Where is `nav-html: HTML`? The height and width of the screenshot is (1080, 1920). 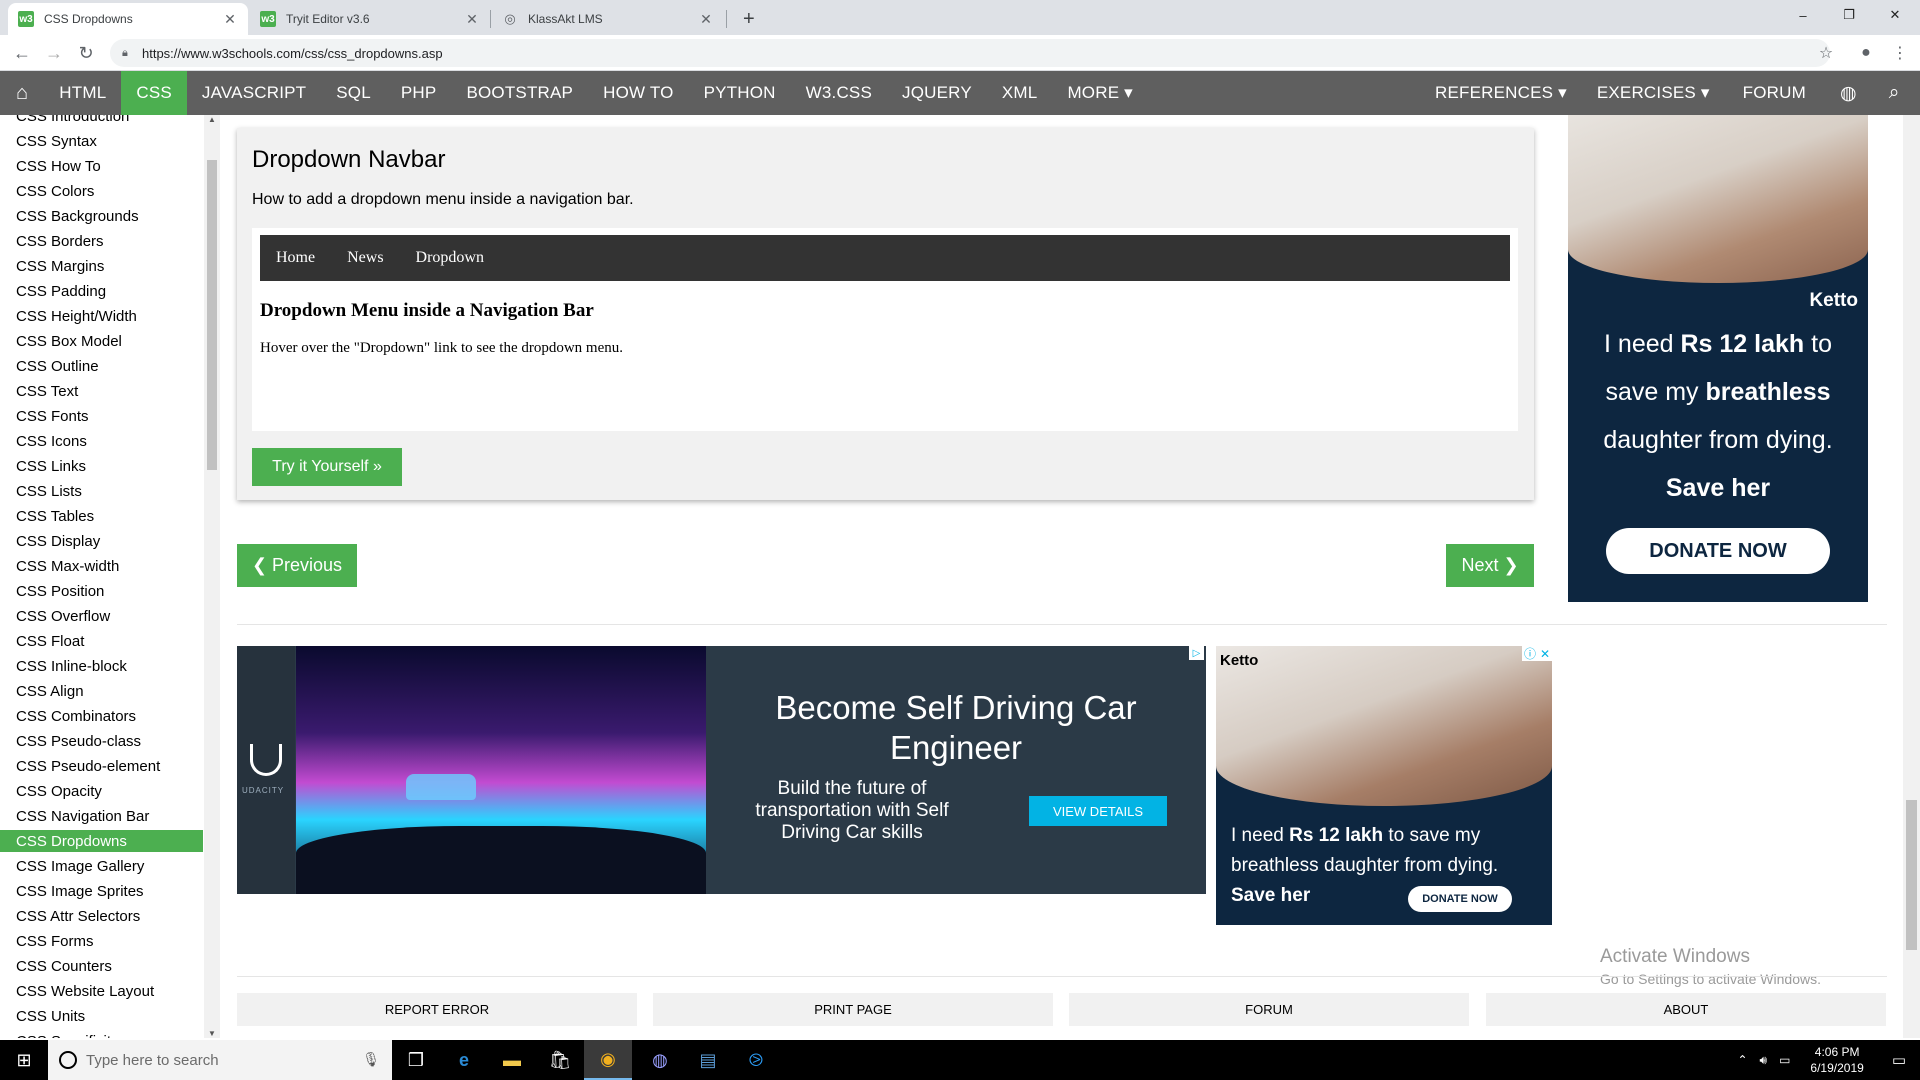 nav-html: HTML is located at coordinates (82, 93).